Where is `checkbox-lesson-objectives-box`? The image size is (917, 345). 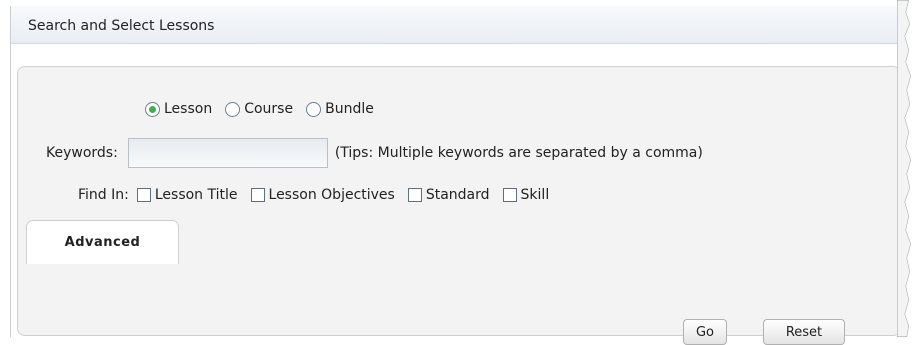
checkbox-lesson-objectives-box is located at coordinates (257, 195).